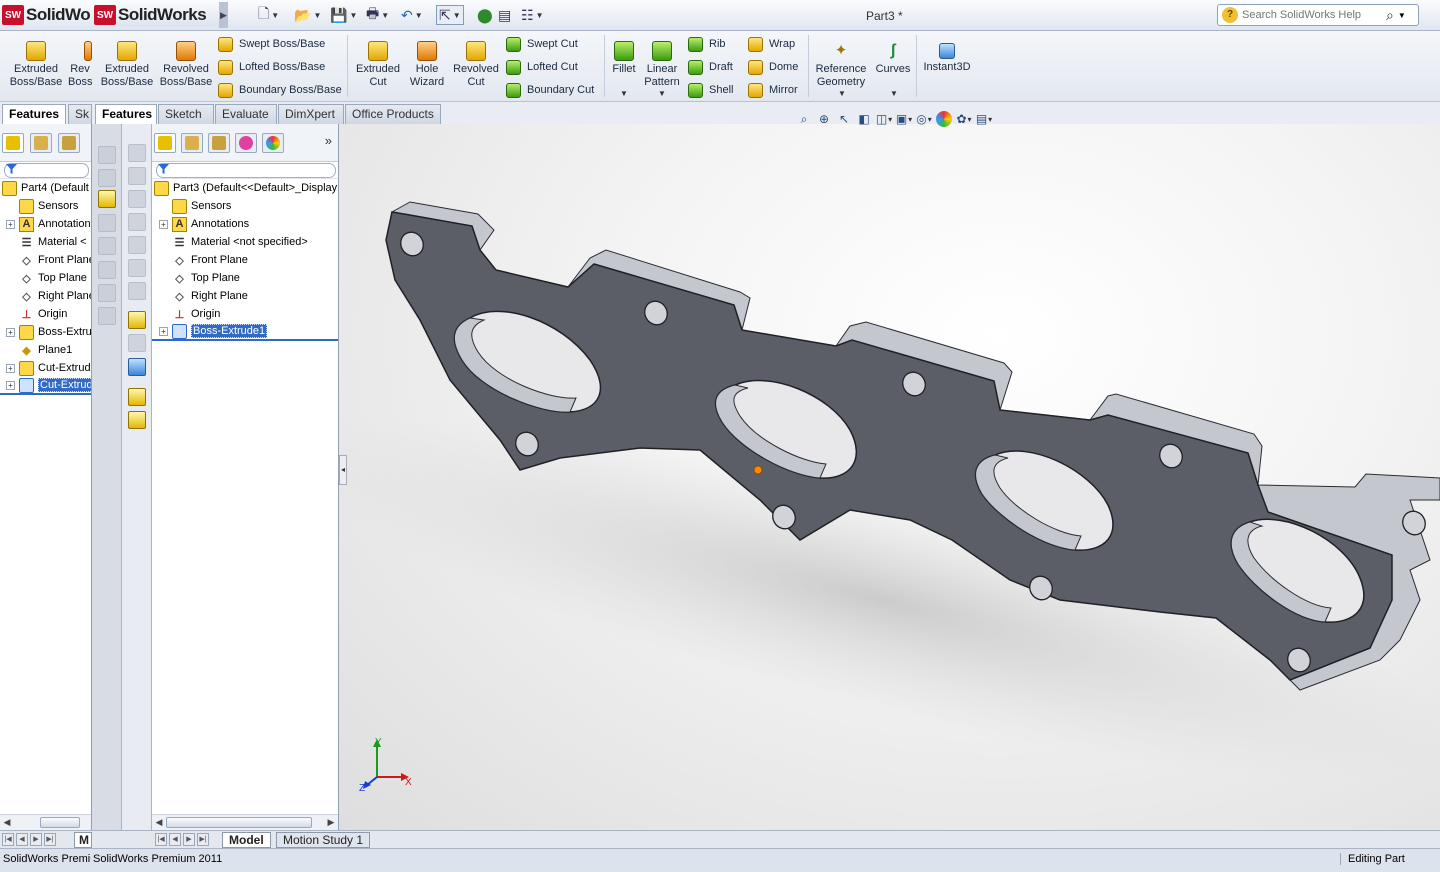  What do you see at coordinates (1312, 15) in the screenshot?
I see `search-input` at bounding box center [1312, 15].